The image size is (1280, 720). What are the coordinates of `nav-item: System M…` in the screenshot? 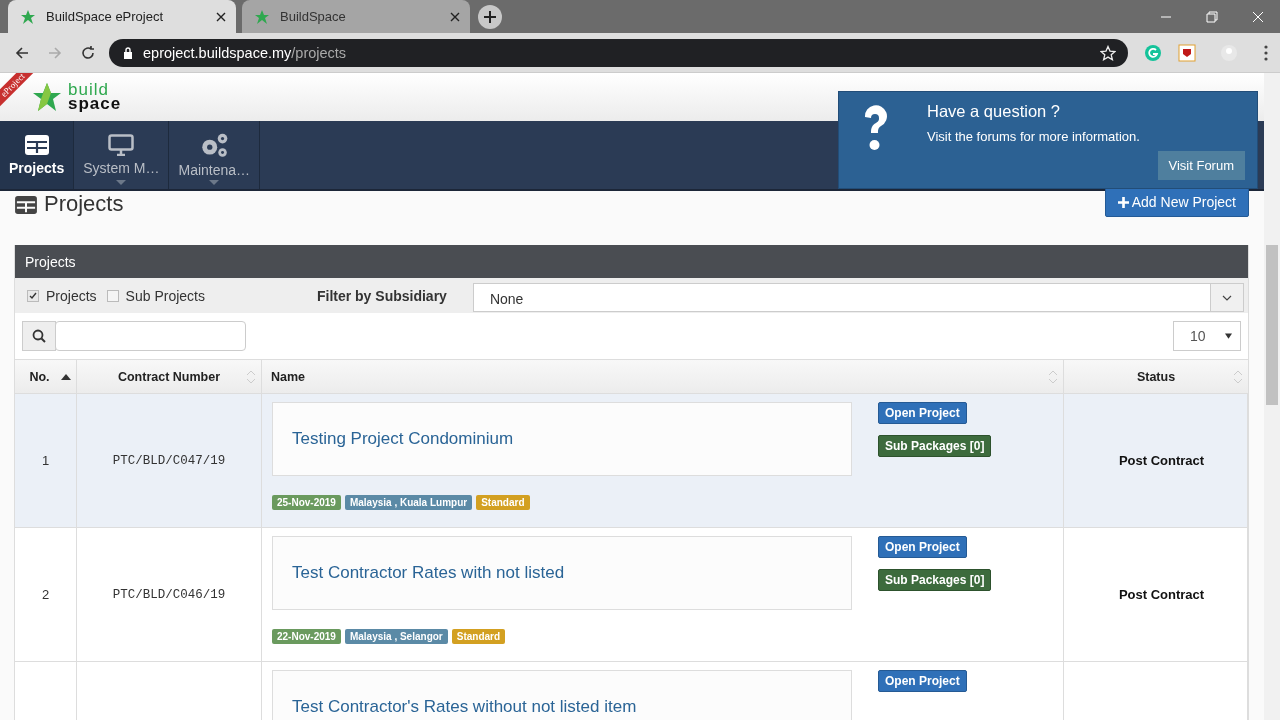 It's located at (122, 155).